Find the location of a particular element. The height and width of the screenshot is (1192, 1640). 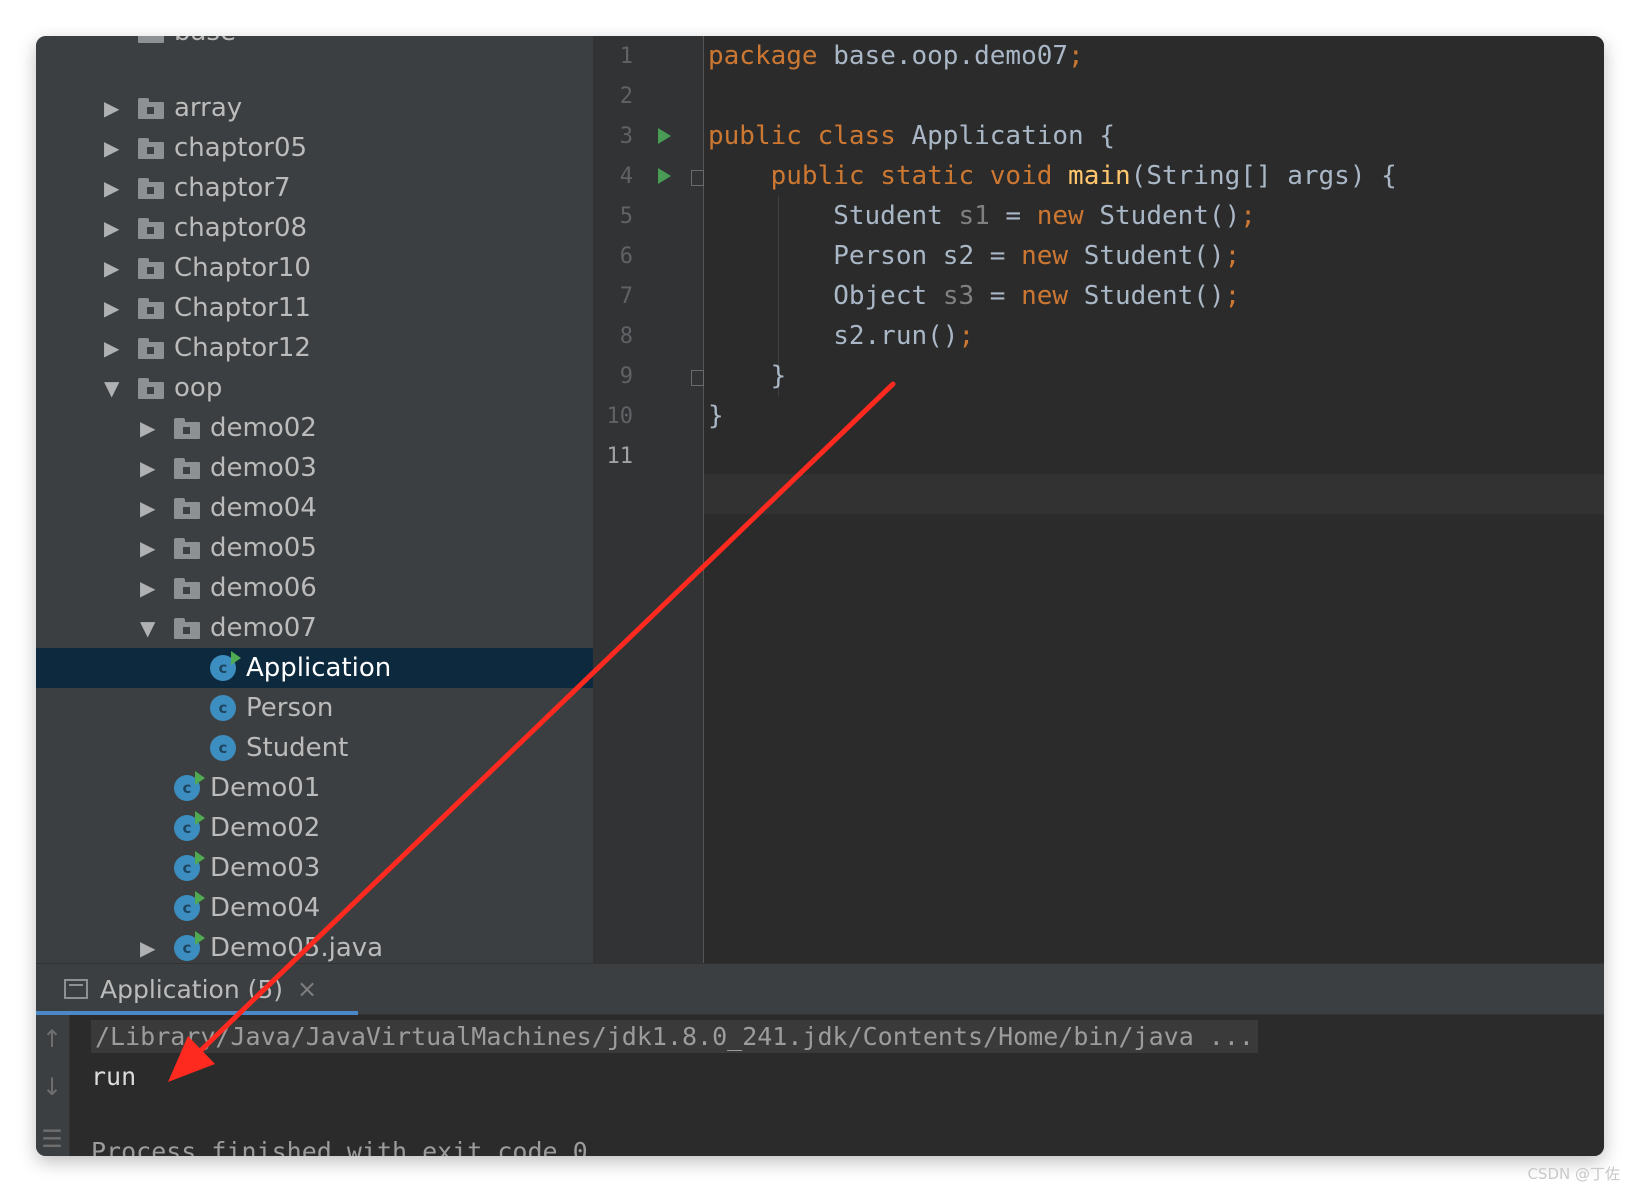

tree-item: ▼ oop is located at coordinates (314, 388).